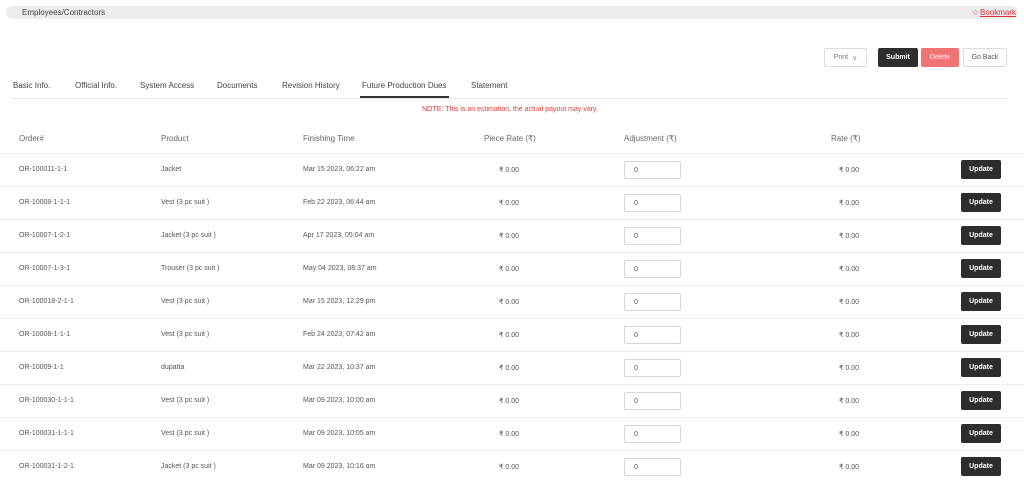 The width and height of the screenshot is (1024, 484). Describe the element at coordinates (46, 301) in the screenshot. I see `order-number: OR-100018-2-1-1` at that location.